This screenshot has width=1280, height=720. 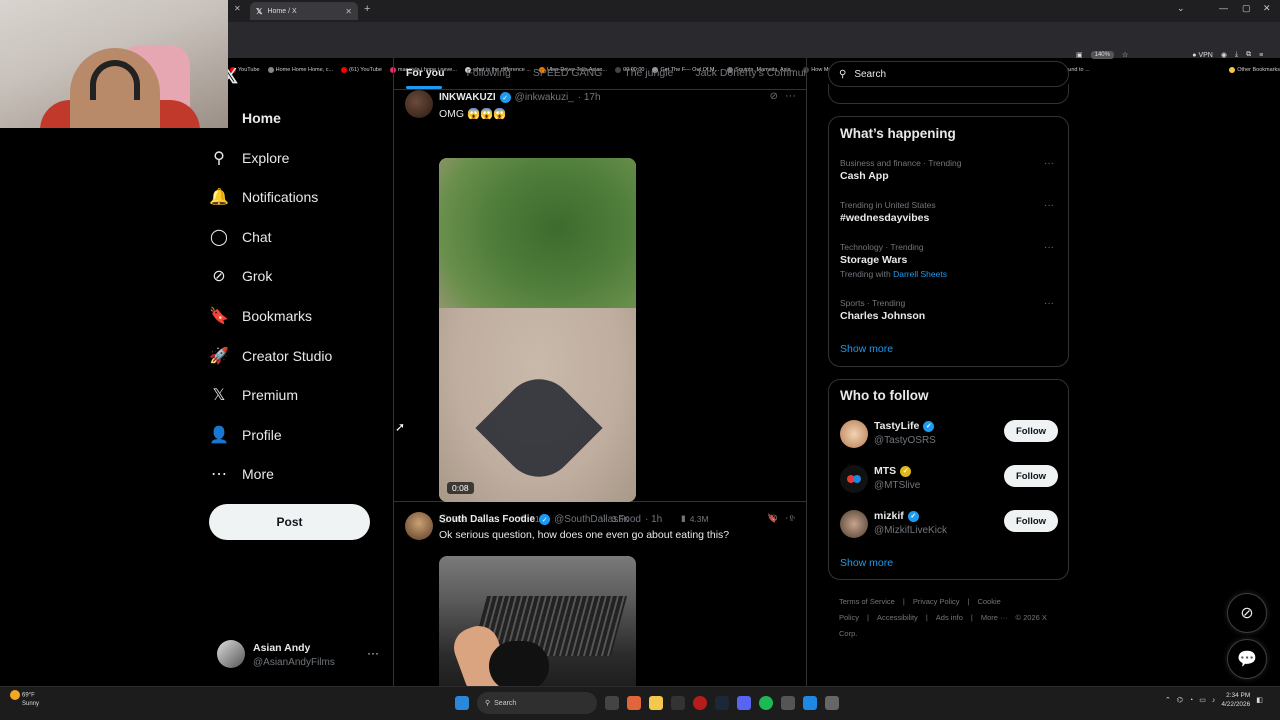 I want to click on obs-icon, so click(x=700, y=703).